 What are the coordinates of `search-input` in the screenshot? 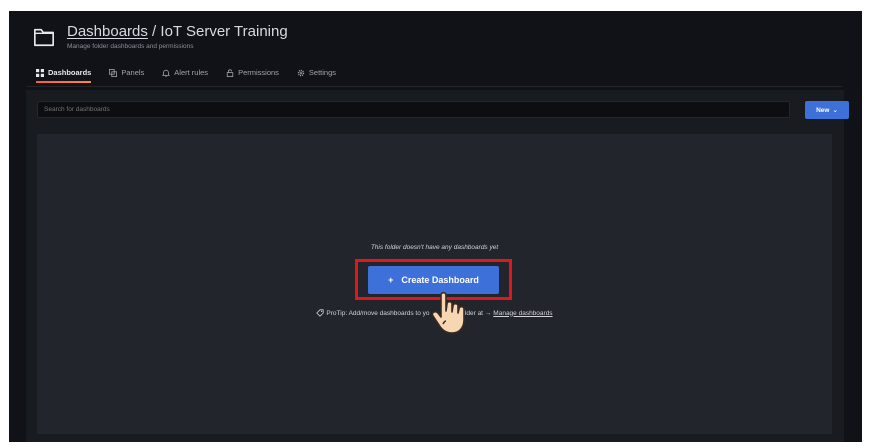 It's located at (413, 109).